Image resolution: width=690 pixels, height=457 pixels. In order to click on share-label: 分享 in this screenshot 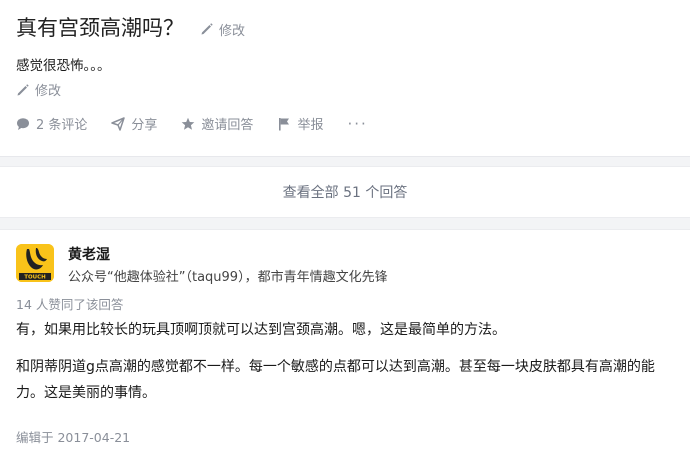, I will do `click(144, 125)`.